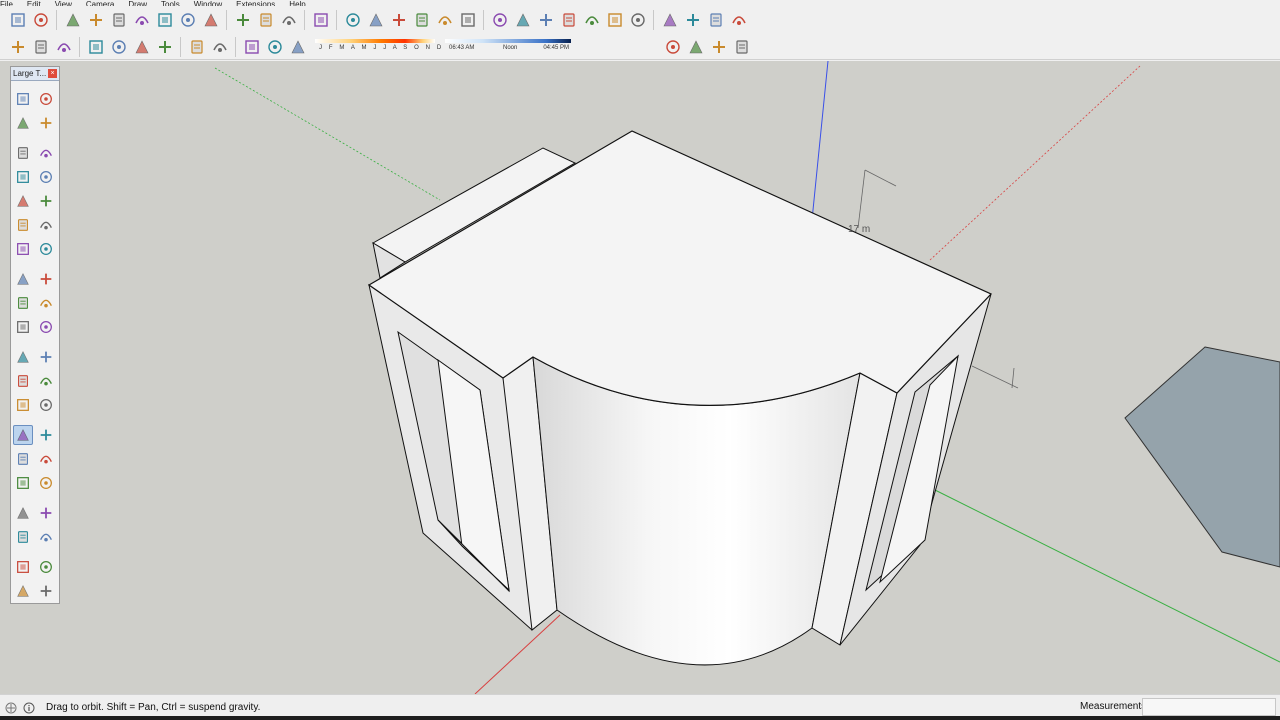 The height and width of the screenshot is (720, 1280). I want to click on redo-icon, so click(220, 47).